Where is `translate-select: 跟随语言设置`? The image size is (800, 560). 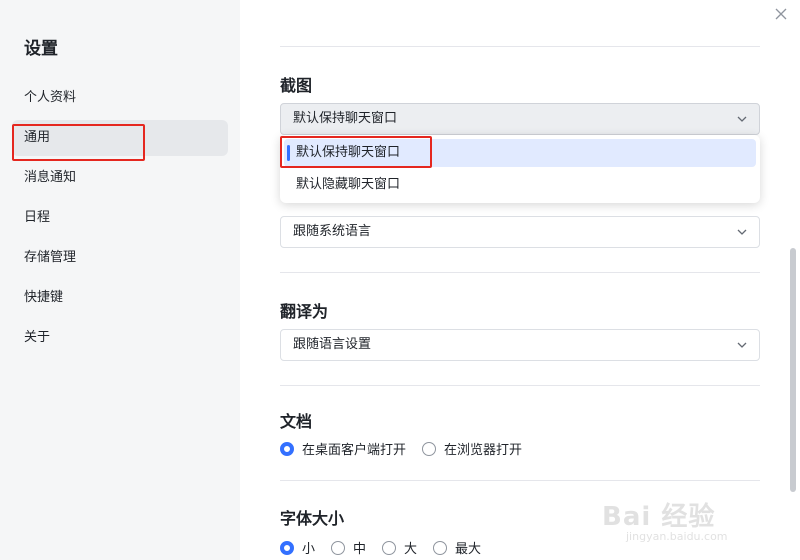
translate-select: 跟随语言设置 is located at coordinates (520, 345).